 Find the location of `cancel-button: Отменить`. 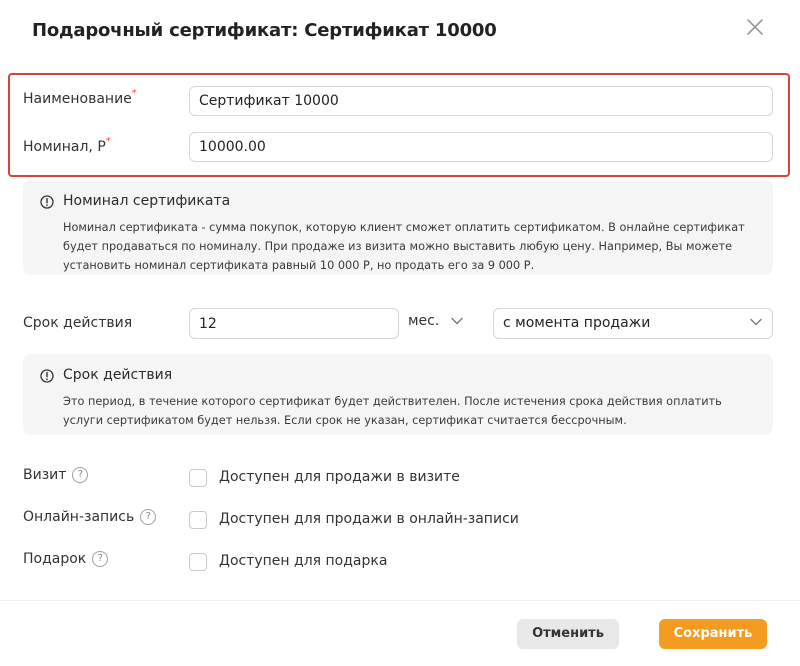

cancel-button: Отменить is located at coordinates (568, 634).